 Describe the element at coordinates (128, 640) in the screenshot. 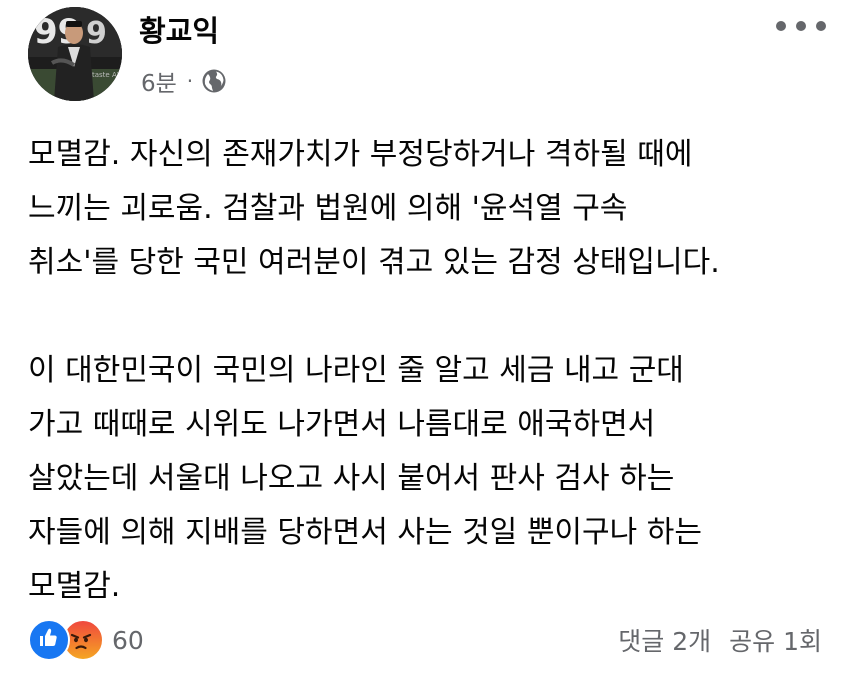

I see `reaction-count: 60` at that location.